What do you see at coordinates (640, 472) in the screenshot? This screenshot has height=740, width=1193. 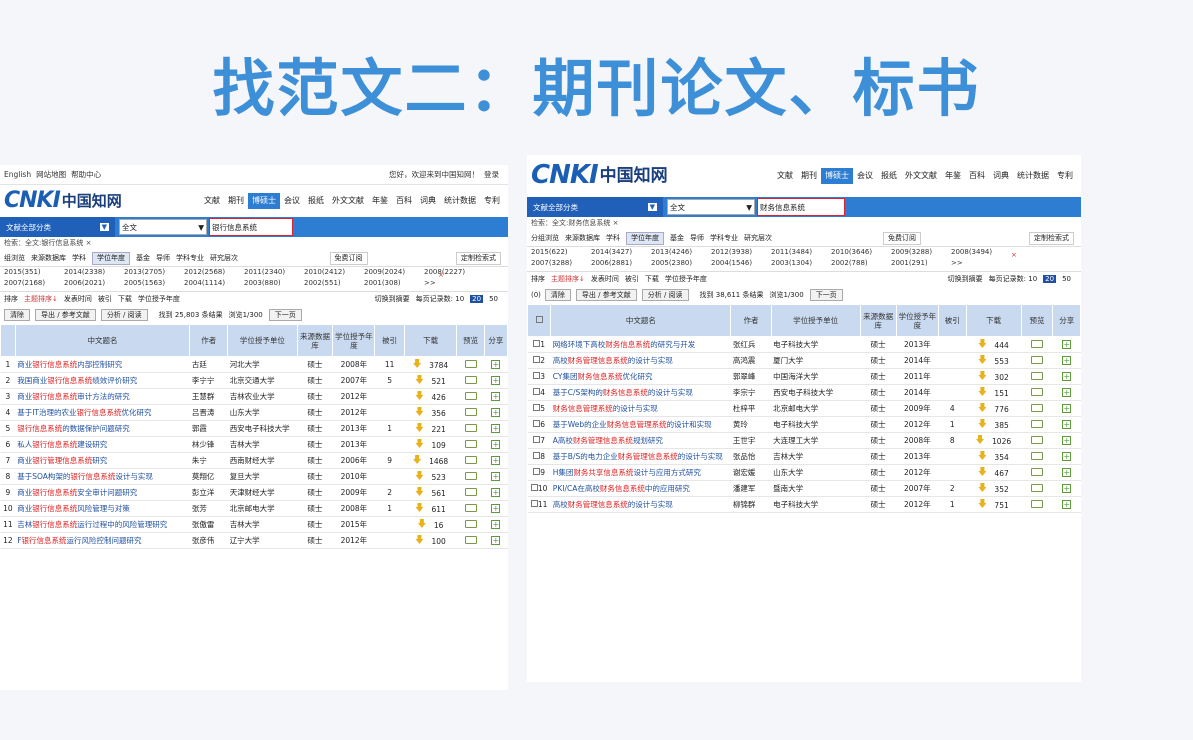 I see `title-link: H集团财务共享信息系统设计与应用方式研究` at bounding box center [640, 472].